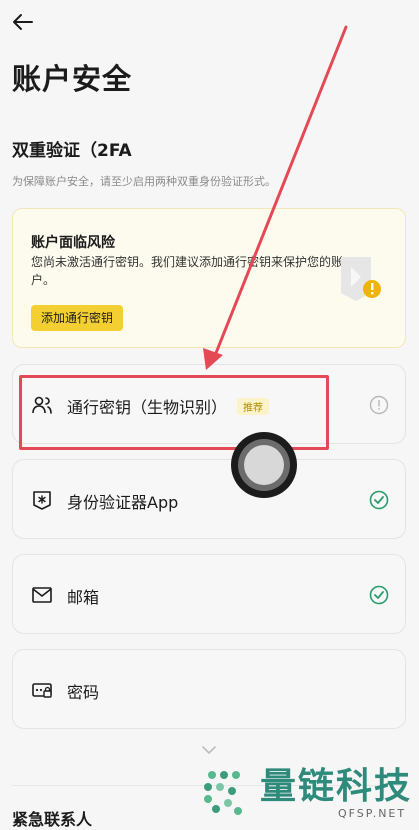 Image resolution: width=419 pixels, height=830 pixels. Describe the element at coordinates (42, 595) in the screenshot. I see `mail-icon` at that location.